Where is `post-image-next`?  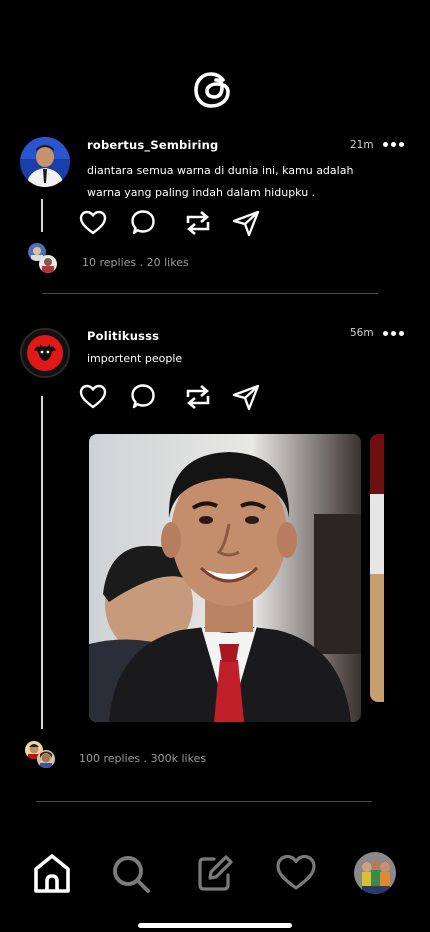
post-image-next is located at coordinates (377, 568).